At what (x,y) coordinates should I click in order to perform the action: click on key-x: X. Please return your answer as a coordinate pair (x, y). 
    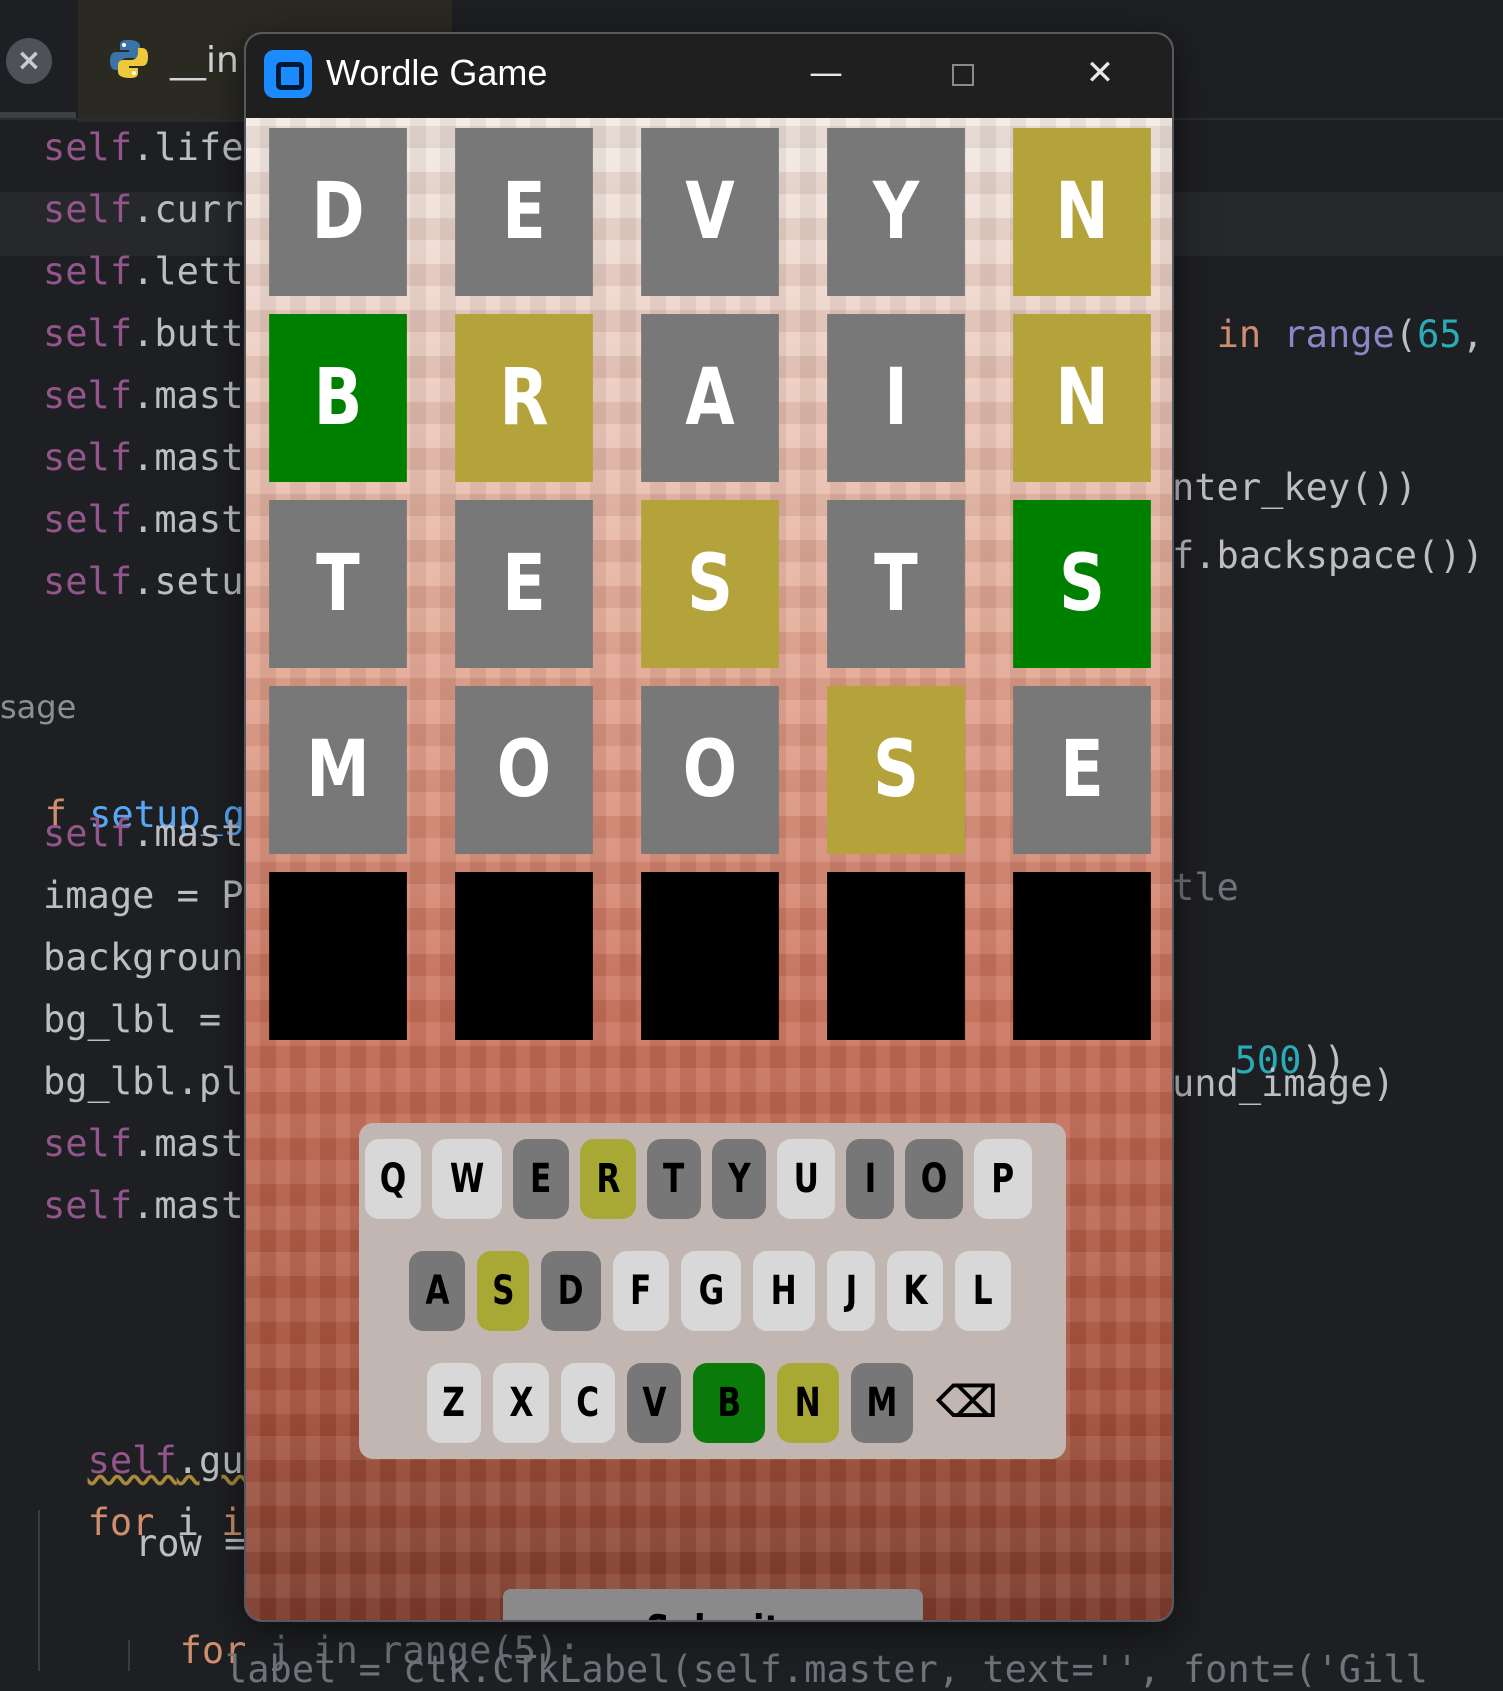
    Looking at the image, I should click on (521, 1403).